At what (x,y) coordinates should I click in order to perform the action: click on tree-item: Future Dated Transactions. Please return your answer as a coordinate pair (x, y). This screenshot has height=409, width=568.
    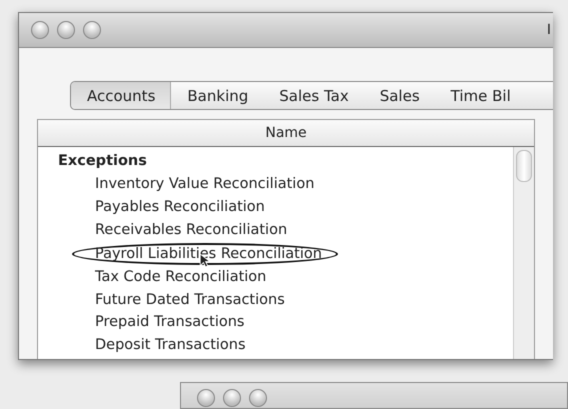
    Looking at the image, I should click on (190, 300).